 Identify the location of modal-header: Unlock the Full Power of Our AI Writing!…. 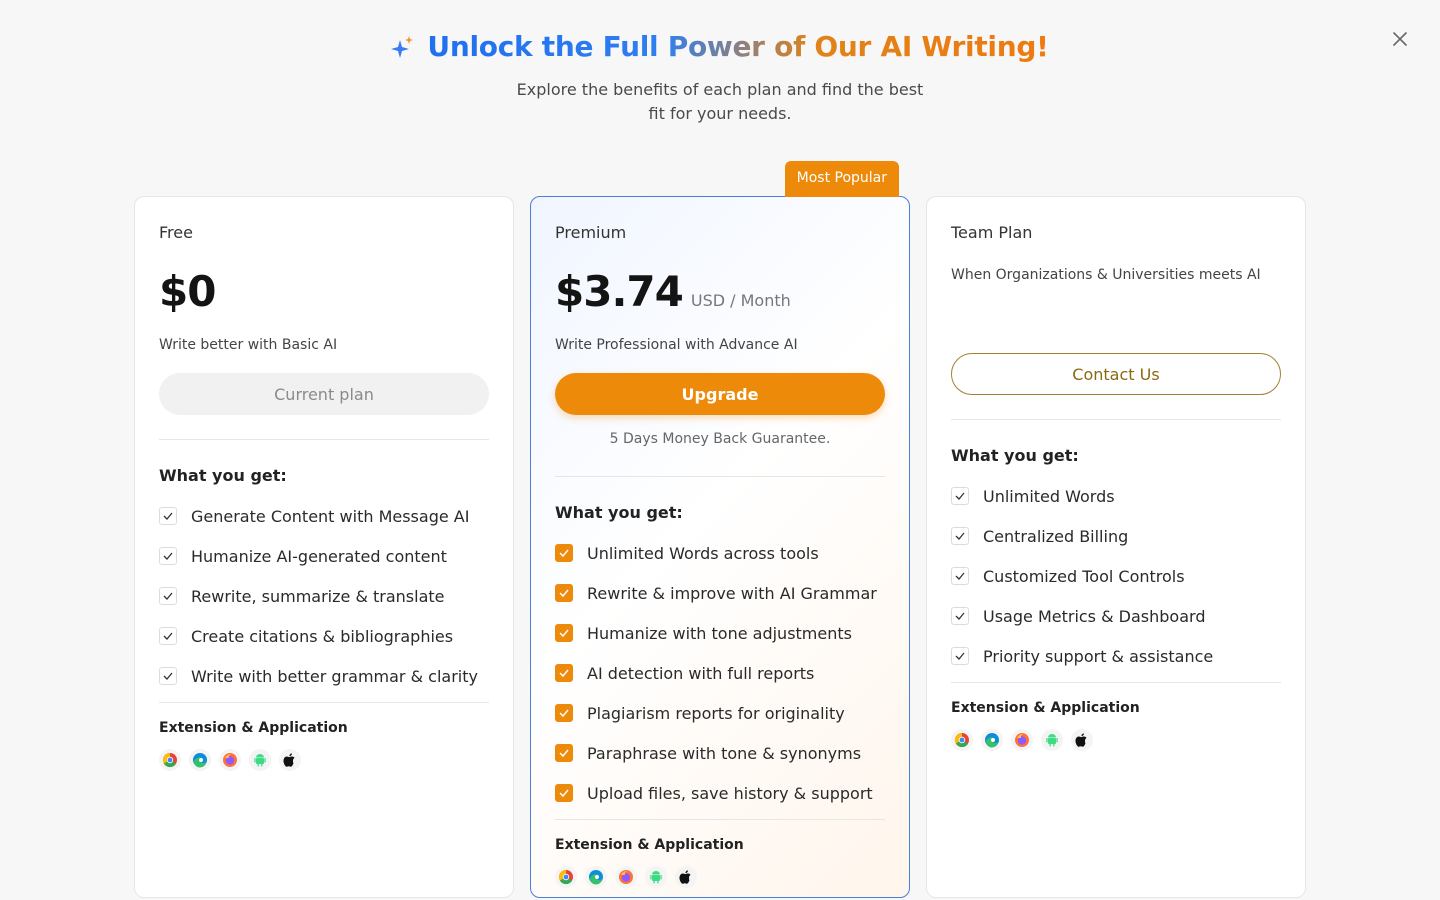
(720, 78).